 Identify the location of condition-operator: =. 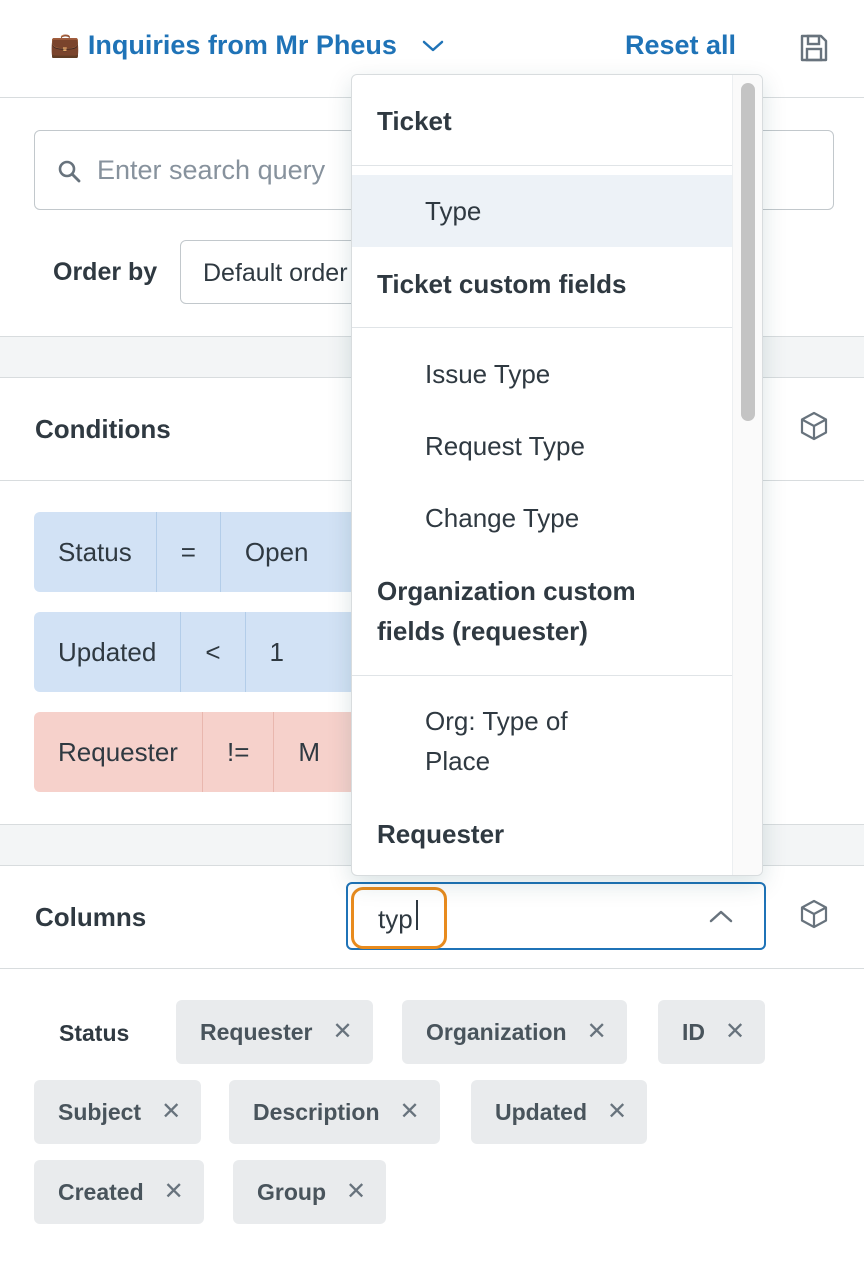
(187, 552).